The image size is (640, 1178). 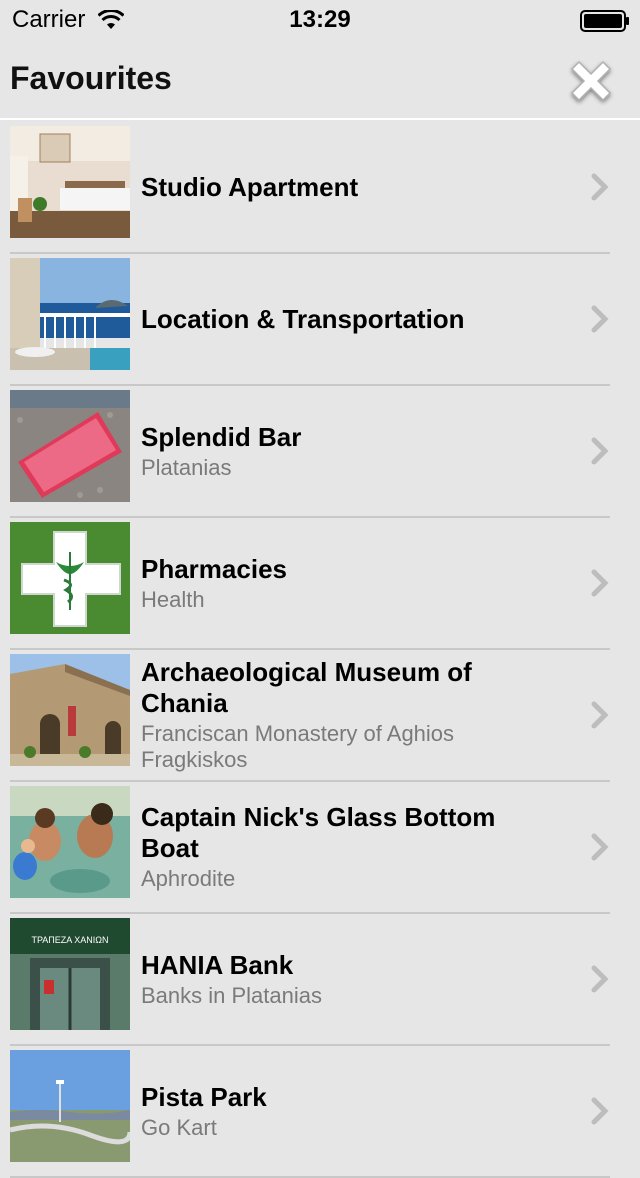 What do you see at coordinates (188, 878) in the screenshot?
I see `list-item-subtitle: Aphrodite` at bounding box center [188, 878].